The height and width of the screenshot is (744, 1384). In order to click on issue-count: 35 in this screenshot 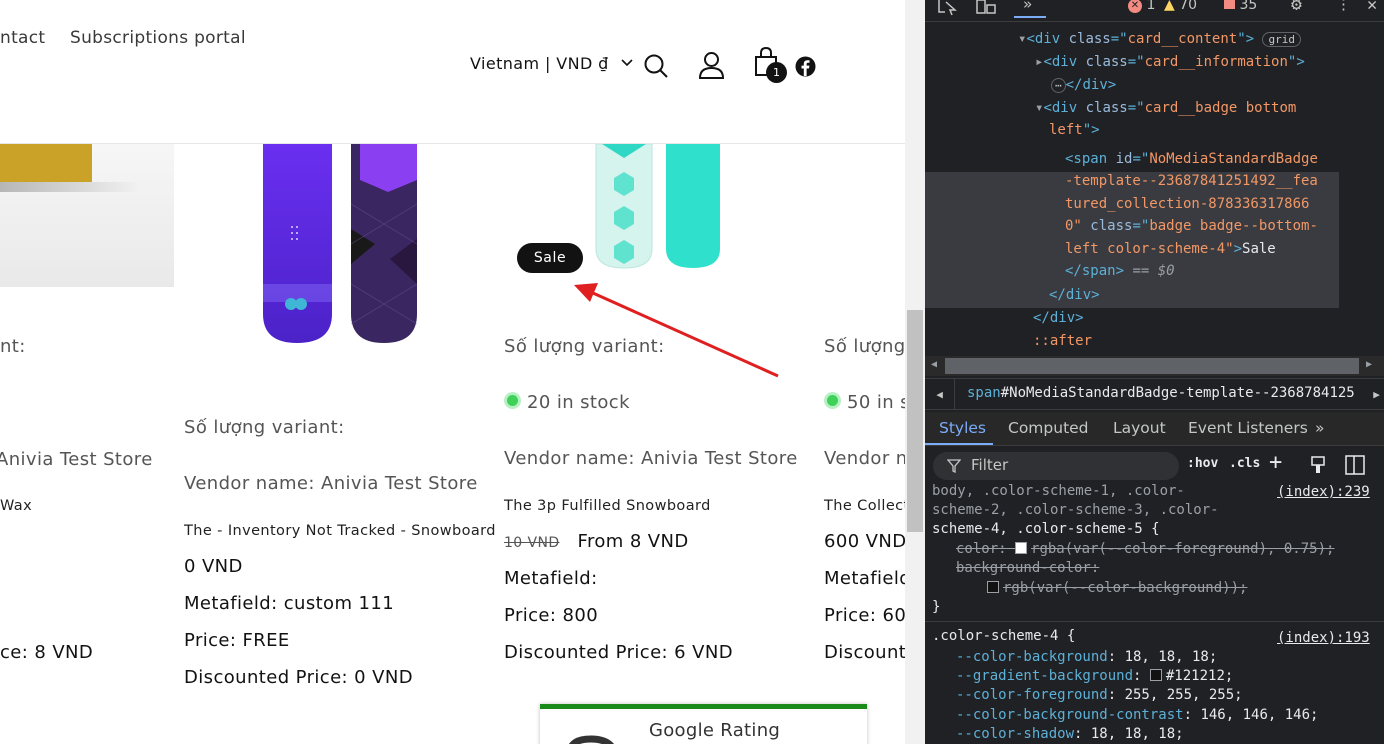, I will do `click(1240, 6)`.